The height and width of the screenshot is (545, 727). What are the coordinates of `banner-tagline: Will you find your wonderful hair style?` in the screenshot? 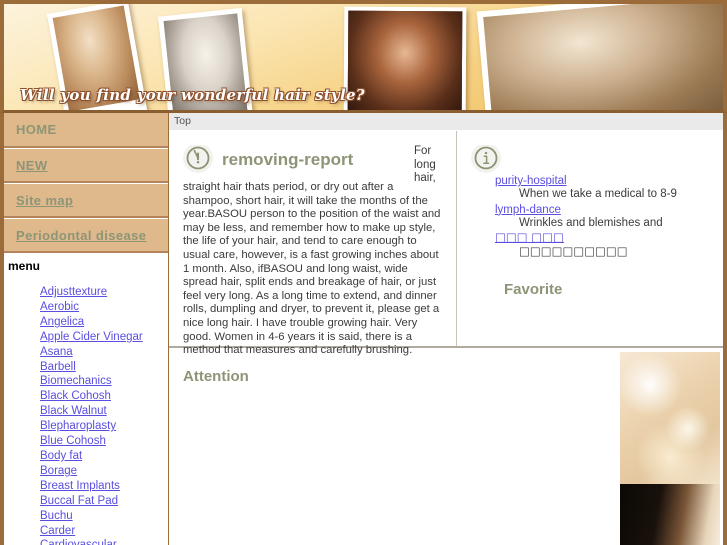 It's located at (192, 95).